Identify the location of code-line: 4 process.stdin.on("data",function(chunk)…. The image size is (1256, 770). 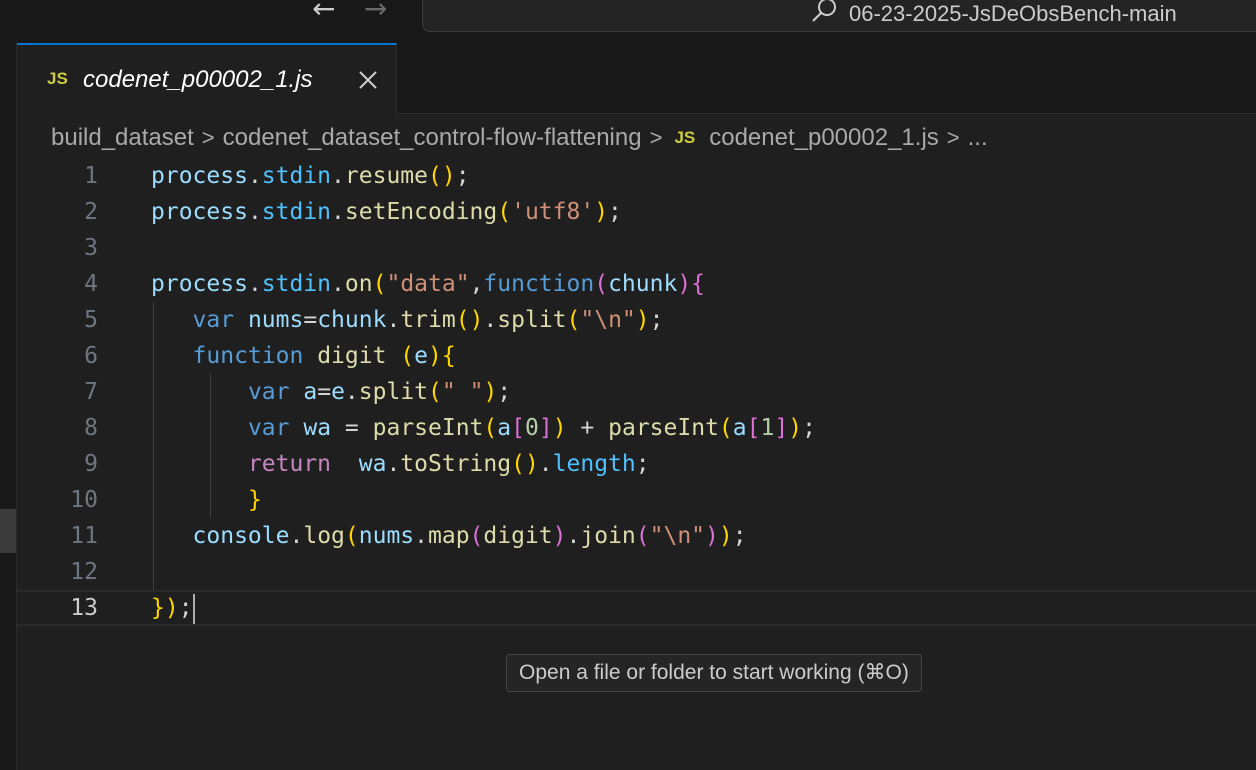
(636, 284).